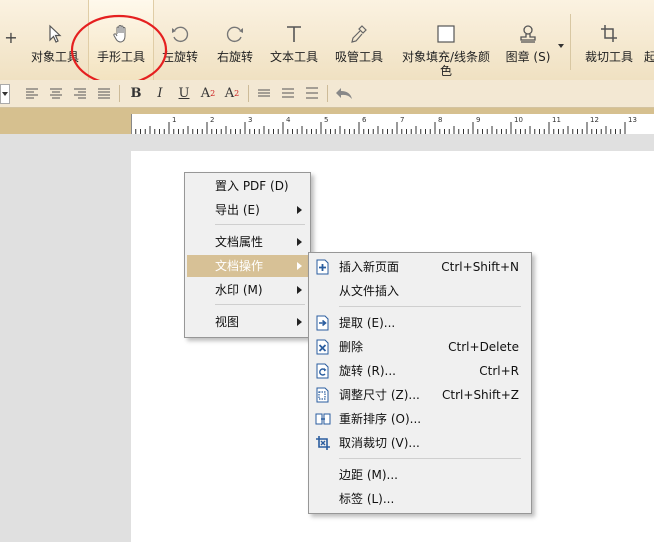 The image size is (654, 542). I want to click on ruler-bar: 1 2 3 4 5 6 7 8 9 10 11 12 13, so click(327, 121).